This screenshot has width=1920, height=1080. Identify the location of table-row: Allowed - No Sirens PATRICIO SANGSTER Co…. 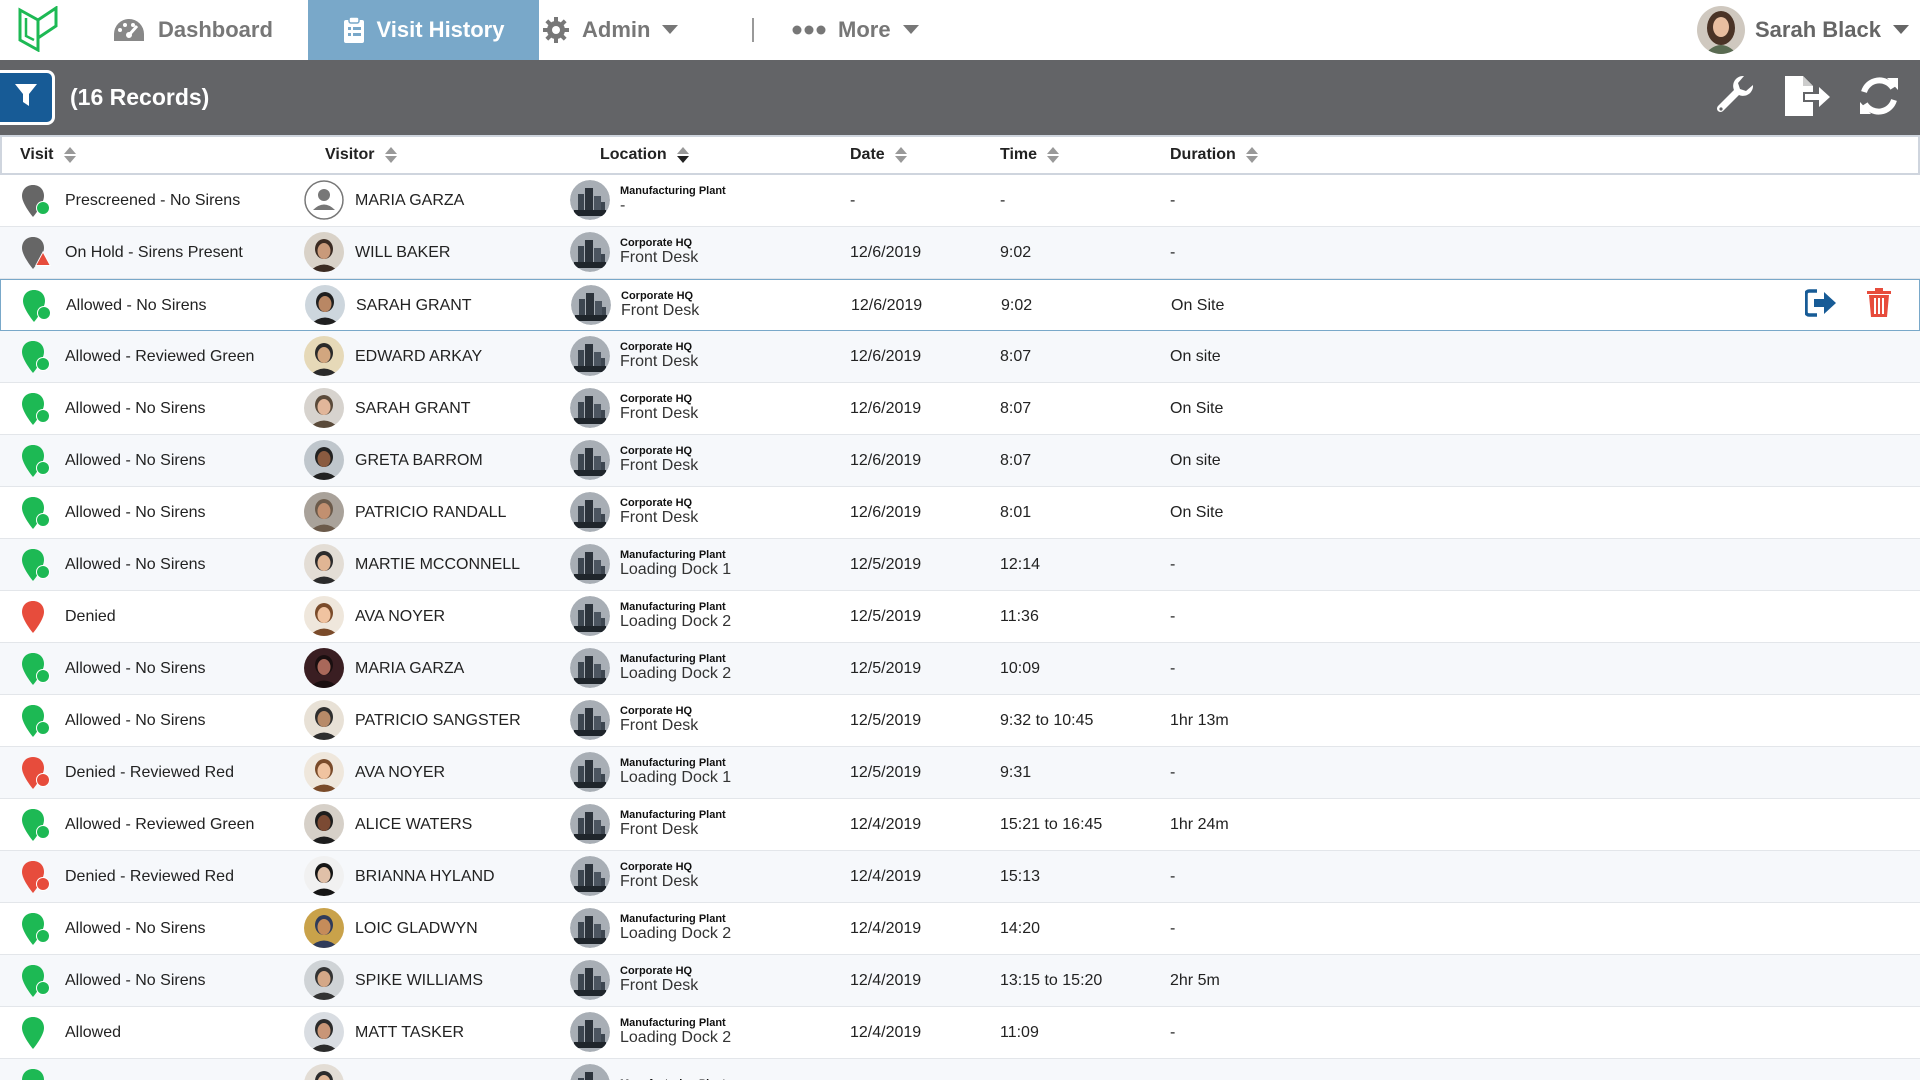
(960, 721).